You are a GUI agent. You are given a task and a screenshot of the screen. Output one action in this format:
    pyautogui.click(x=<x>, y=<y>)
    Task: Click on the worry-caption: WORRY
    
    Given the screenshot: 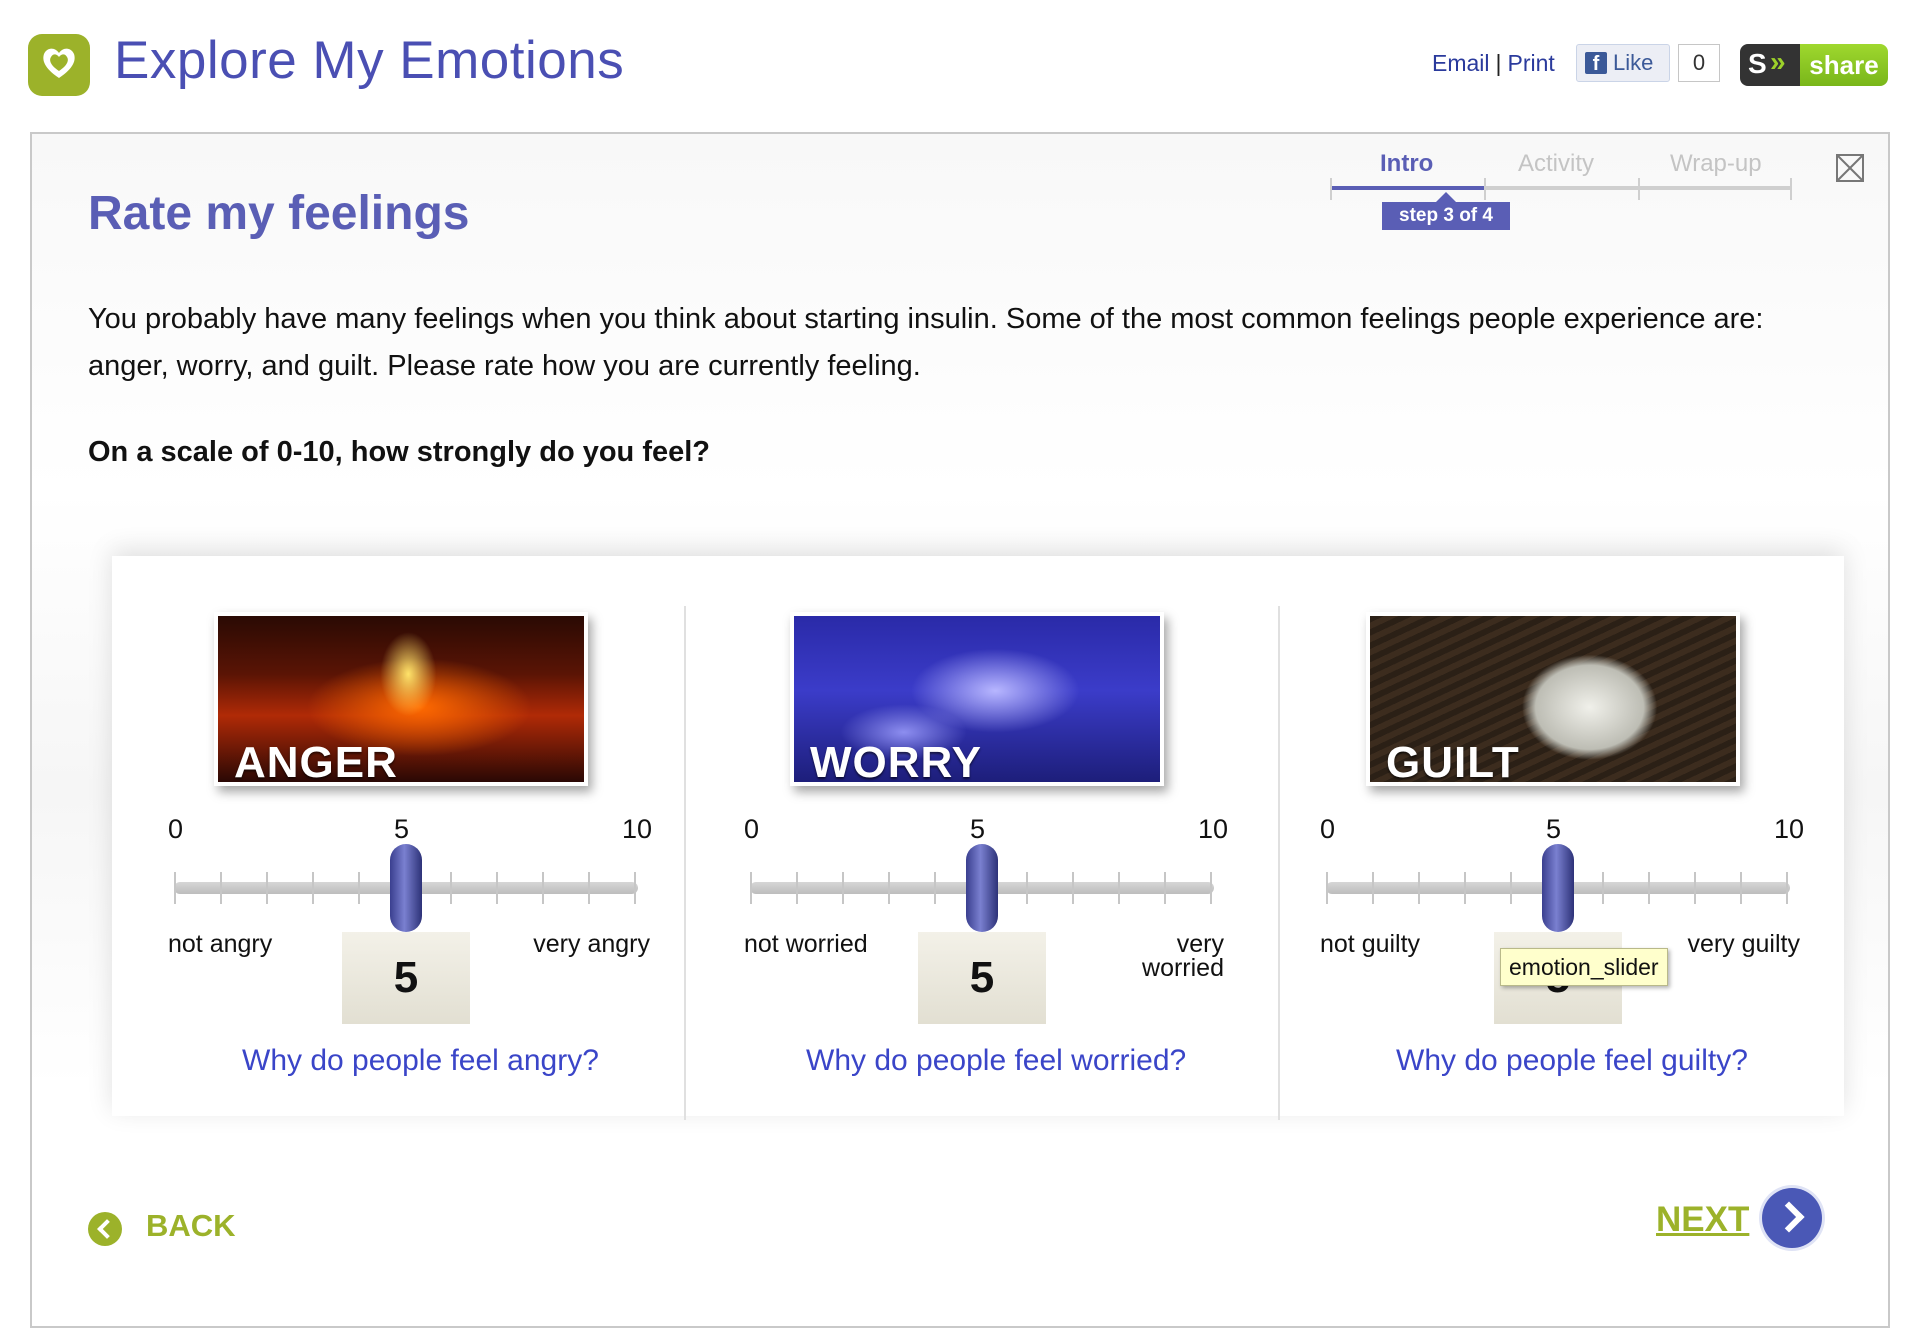 What is the action you would take?
    pyautogui.click(x=896, y=762)
    